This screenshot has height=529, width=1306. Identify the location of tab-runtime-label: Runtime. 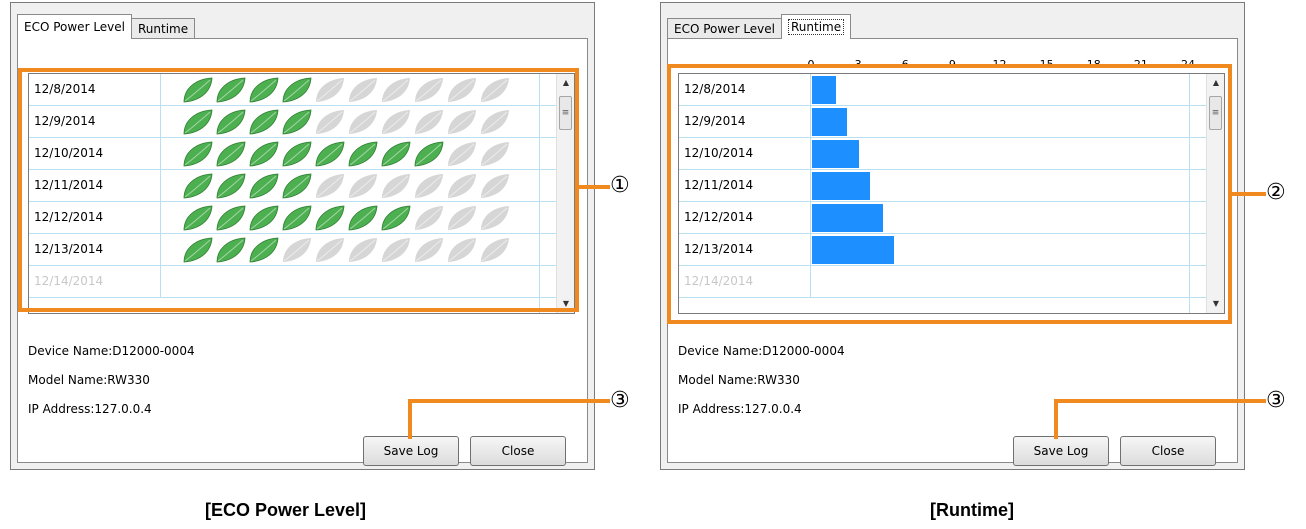
(816, 27).